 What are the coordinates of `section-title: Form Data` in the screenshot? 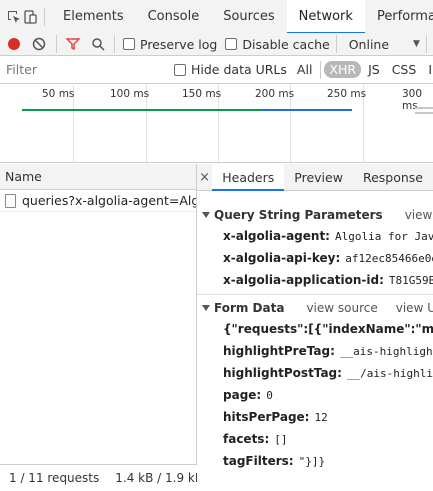 It's located at (249, 308).